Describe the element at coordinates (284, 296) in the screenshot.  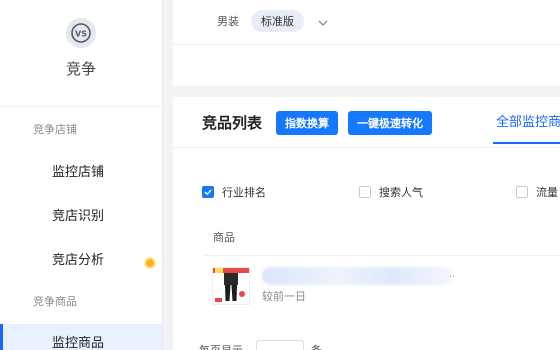
I see `compare-label: 较前一日` at that location.